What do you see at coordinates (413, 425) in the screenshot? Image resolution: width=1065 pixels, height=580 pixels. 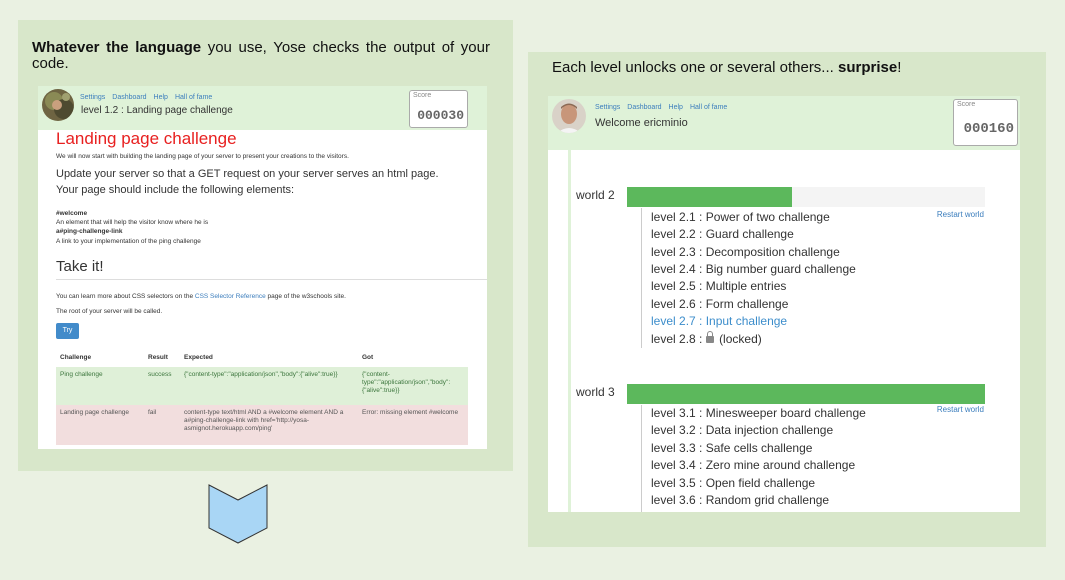 I see `row-got: Error: missing element #welcome` at bounding box center [413, 425].